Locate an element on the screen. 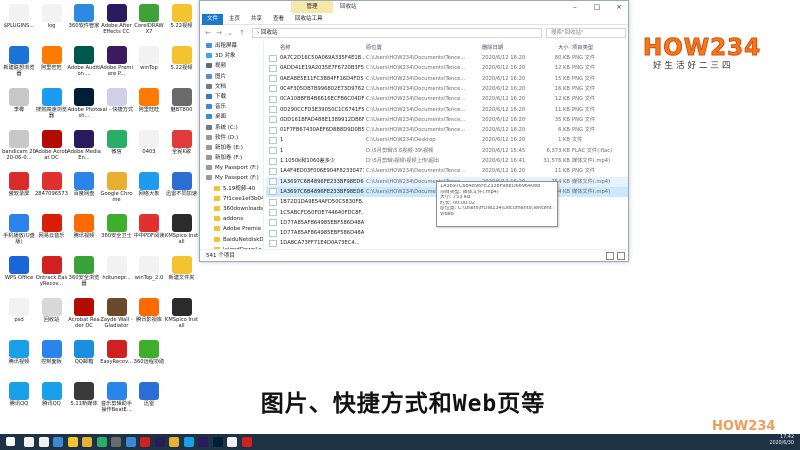 This screenshot has width=800, height=450. desktop-shortcut: 控制面板 is located at coordinates (52, 357).